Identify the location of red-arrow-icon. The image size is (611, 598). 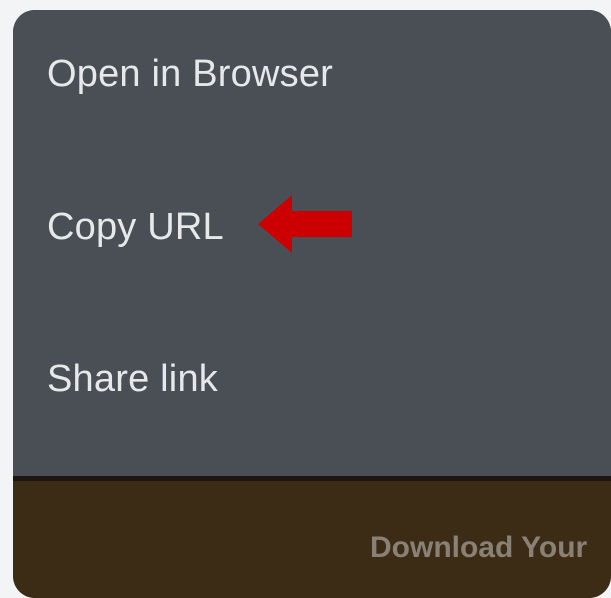
(305, 224).